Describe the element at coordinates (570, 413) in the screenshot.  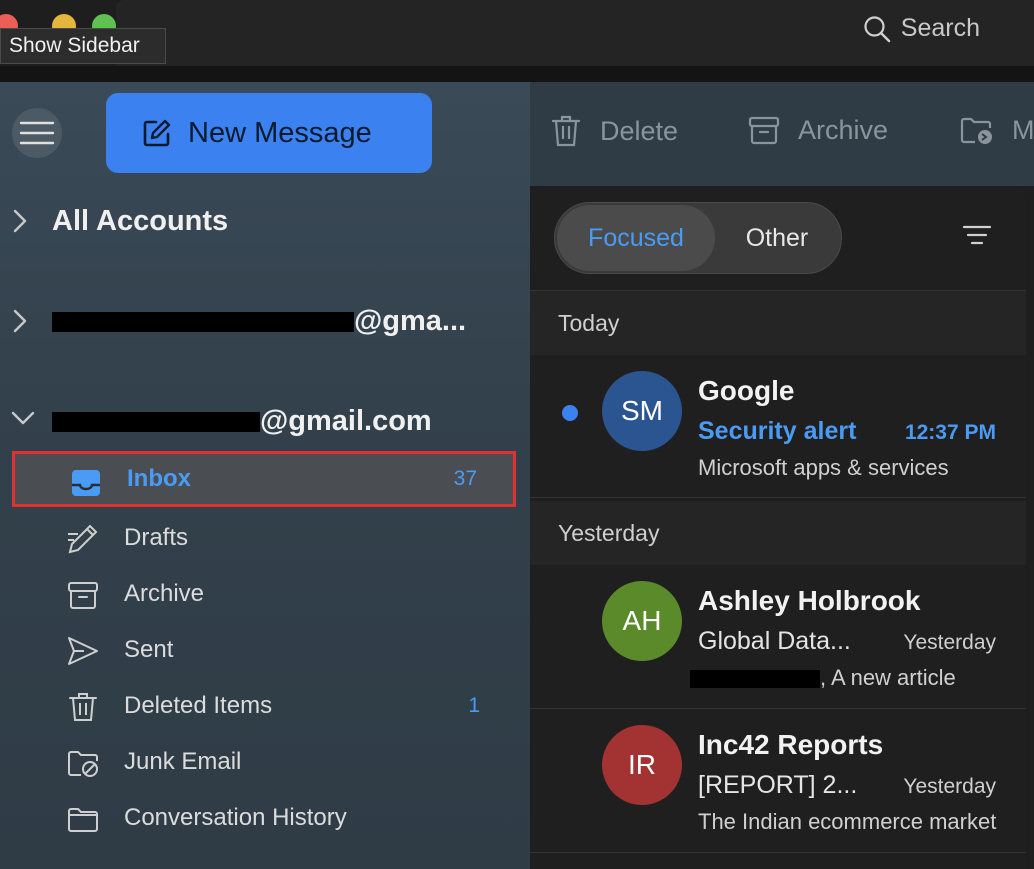
I see `unread-indicator` at that location.